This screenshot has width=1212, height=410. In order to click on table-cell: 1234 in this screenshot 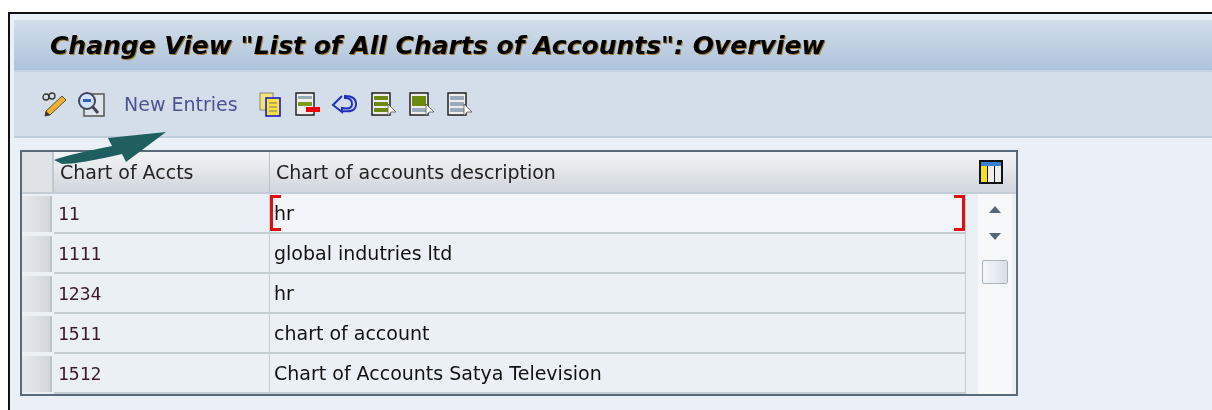, I will do `click(162, 294)`.